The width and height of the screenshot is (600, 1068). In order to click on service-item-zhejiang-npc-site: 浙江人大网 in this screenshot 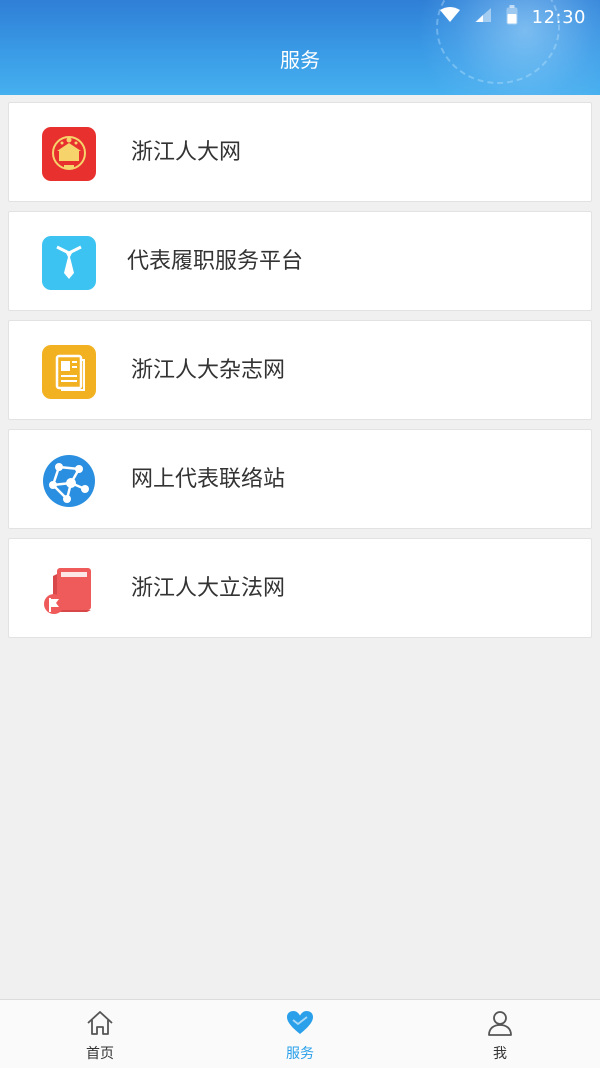, I will do `click(300, 152)`.